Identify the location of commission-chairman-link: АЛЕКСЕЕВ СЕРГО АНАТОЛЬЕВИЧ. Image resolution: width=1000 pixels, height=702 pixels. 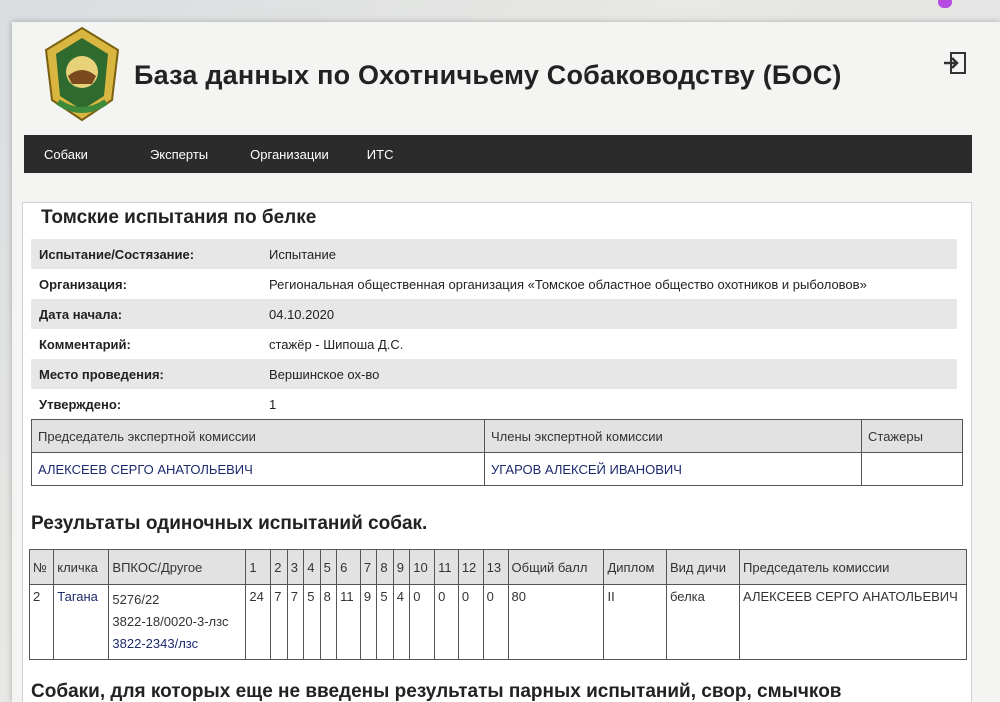
(258, 469).